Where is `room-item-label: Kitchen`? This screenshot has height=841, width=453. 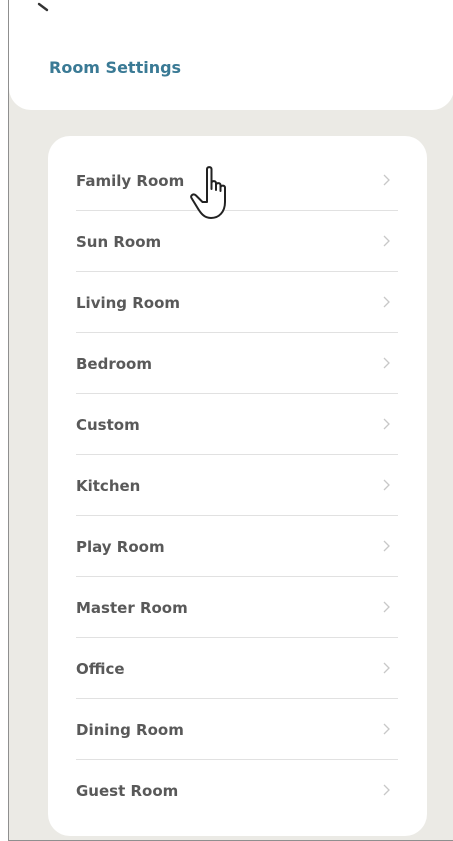 room-item-label: Kitchen is located at coordinates (108, 486).